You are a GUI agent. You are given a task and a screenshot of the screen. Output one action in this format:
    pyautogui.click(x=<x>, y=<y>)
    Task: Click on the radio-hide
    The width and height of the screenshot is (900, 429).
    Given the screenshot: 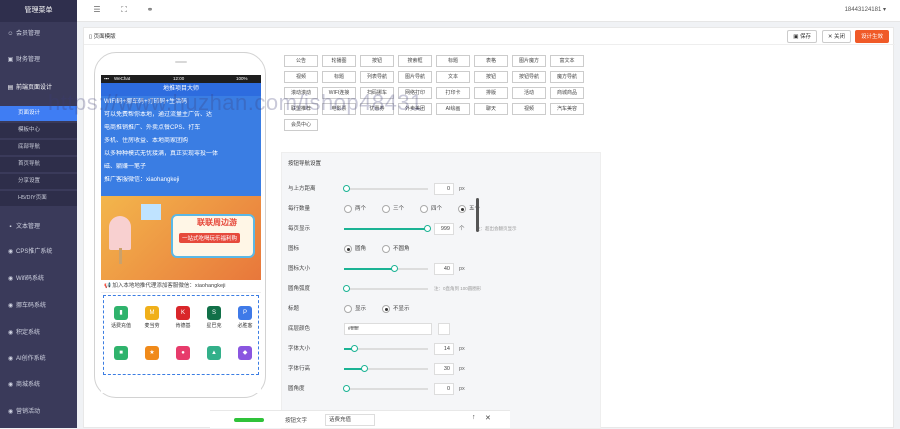 What is the action you would take?
    pyautogui.click(x=386, y=309)
    